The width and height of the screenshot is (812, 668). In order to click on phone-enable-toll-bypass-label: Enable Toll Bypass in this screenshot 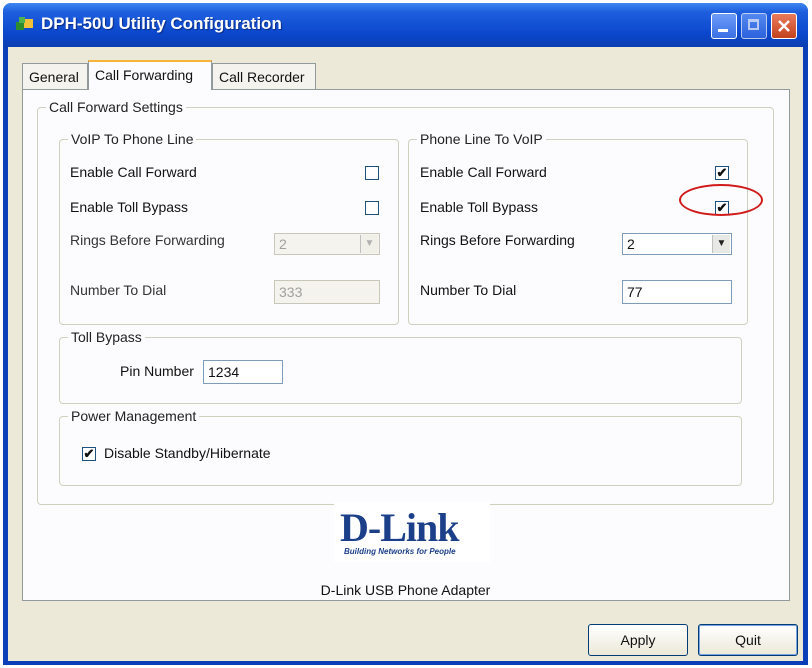, I will do `click(479, 207)`.